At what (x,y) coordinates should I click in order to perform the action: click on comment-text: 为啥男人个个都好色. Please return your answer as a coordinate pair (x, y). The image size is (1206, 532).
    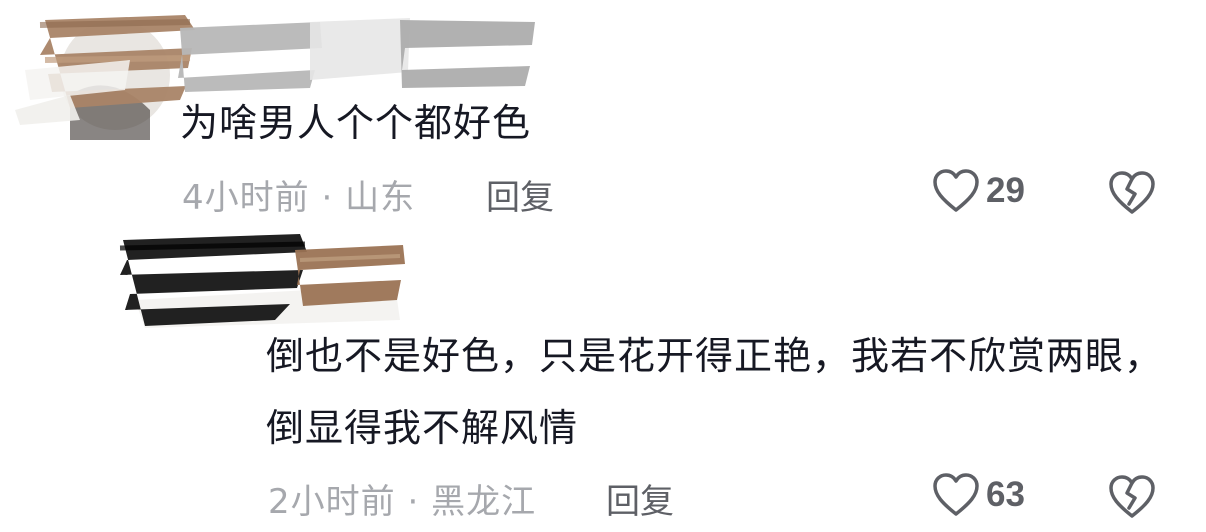
    Looking at the image, I should click on (356, 123).